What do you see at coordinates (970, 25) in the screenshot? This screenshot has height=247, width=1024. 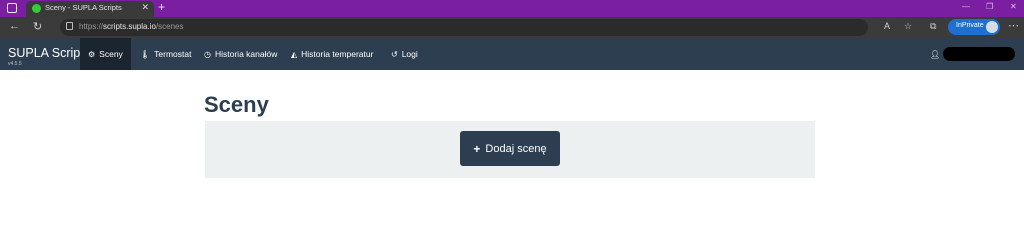 I see `inprivate-label: InPrivate` at bounding box center [970, 25].